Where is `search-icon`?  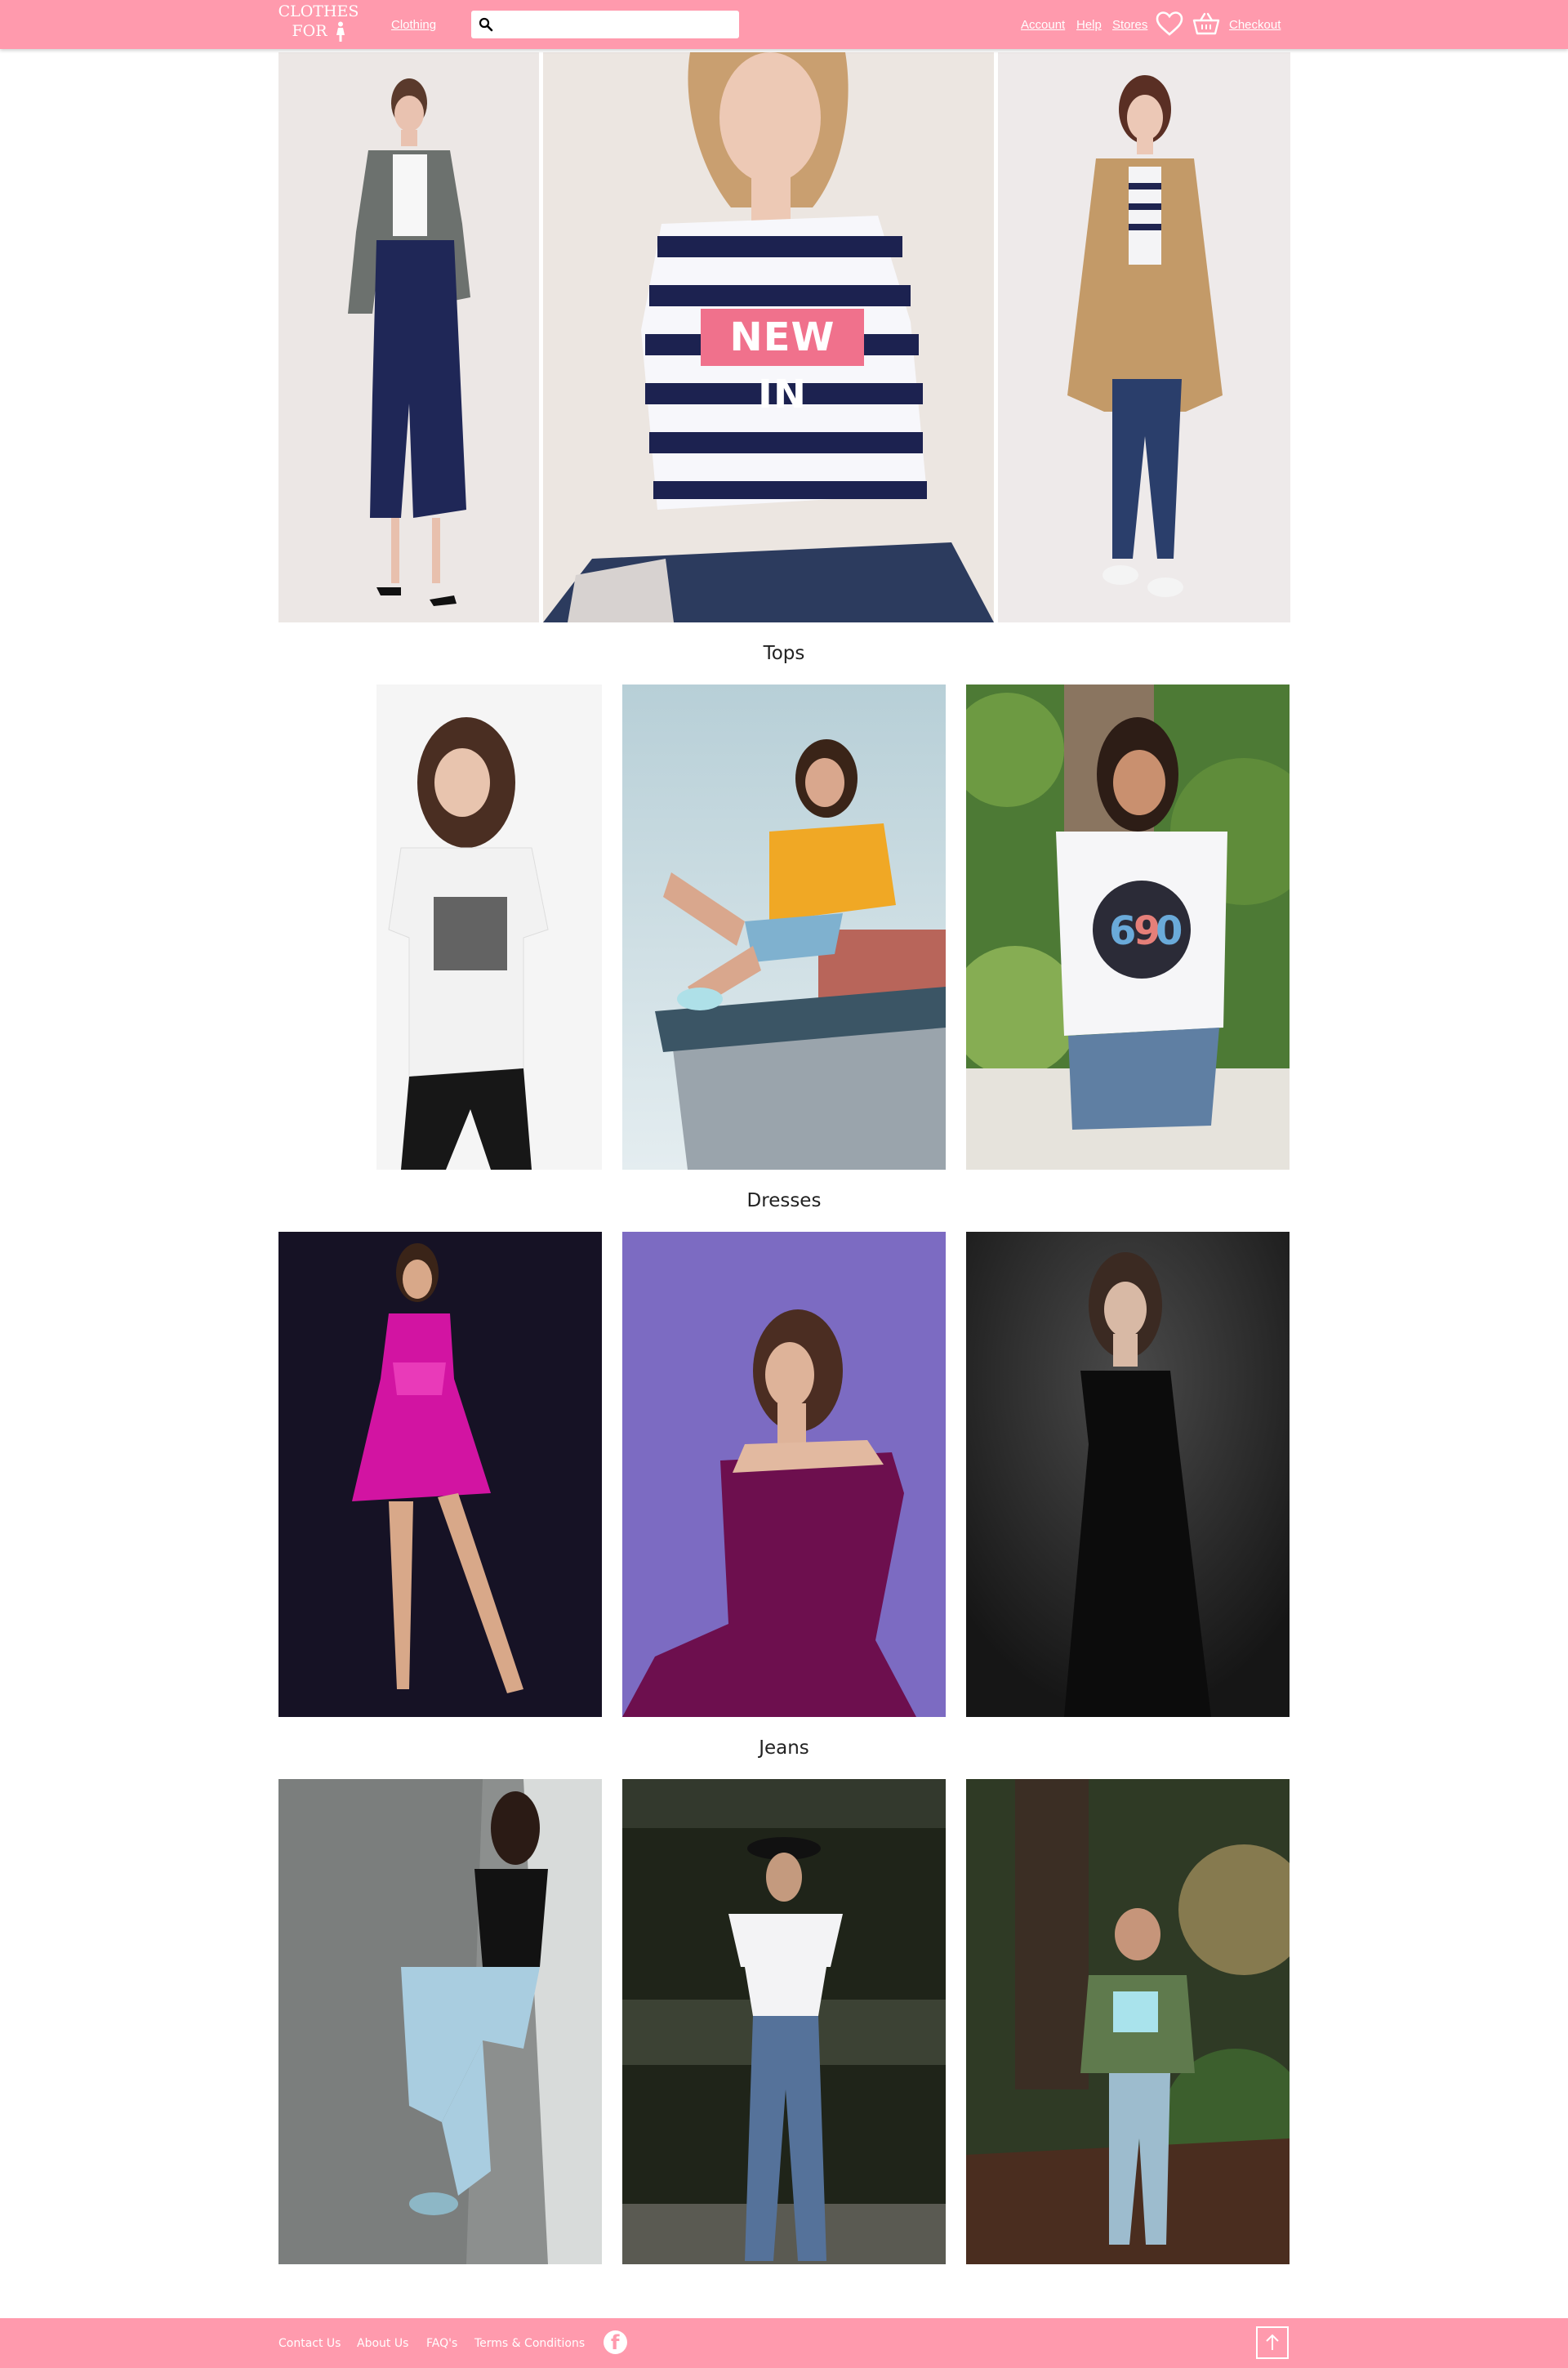 search-icon is located at coordinates (486, 24).